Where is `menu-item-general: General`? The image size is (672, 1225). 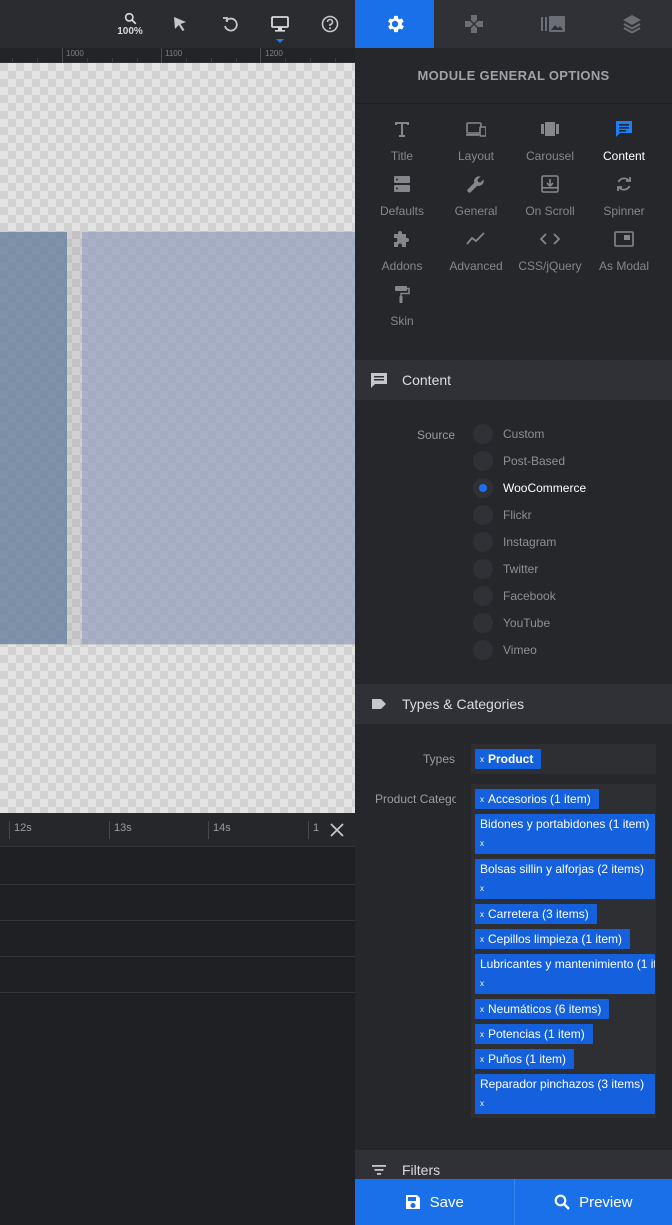 menu-item-general: General is located at coordinates (476, 199).